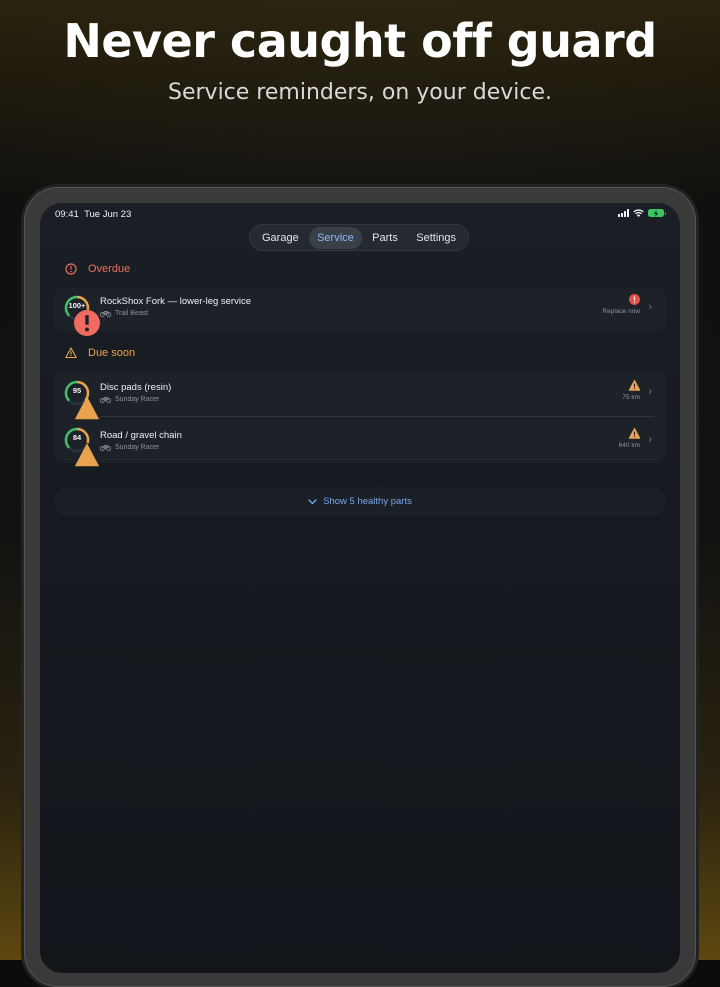  What do you see at coordinates (436, 238) in the screenshot?
I see `tab-settings: Settings` at bounding box center [436, 238].